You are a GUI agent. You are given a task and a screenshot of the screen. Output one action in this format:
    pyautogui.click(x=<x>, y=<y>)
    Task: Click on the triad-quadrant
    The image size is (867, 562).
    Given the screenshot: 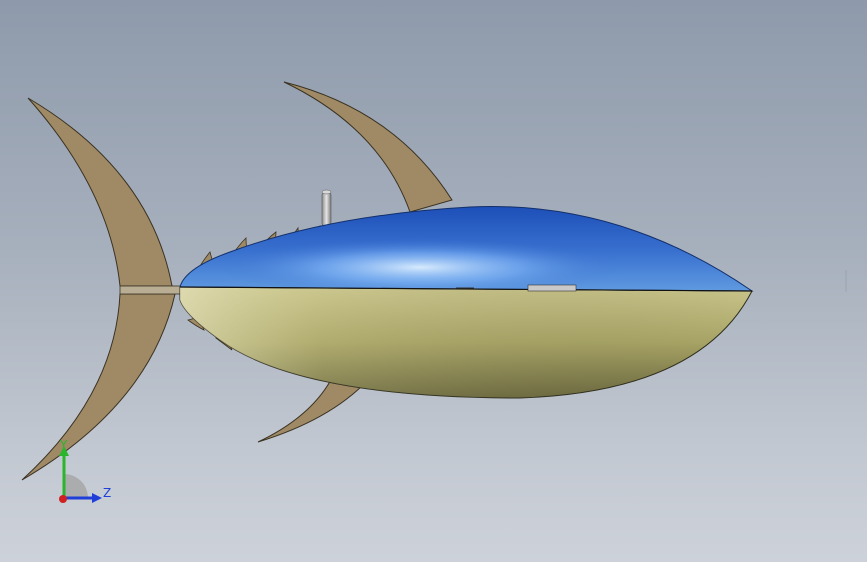 What is the action you would take?
    pyautogui.click(x=76, y=486)
    